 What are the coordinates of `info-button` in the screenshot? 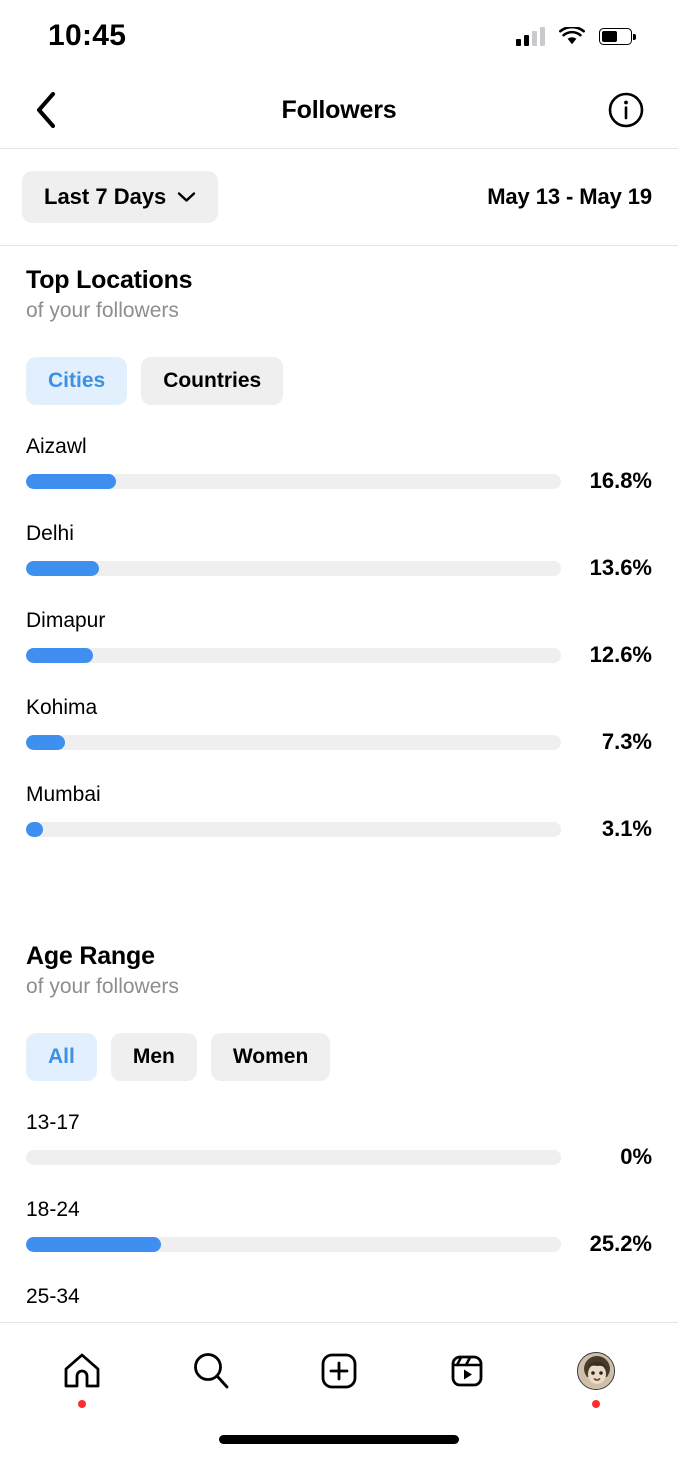 It's located at (626, 110).